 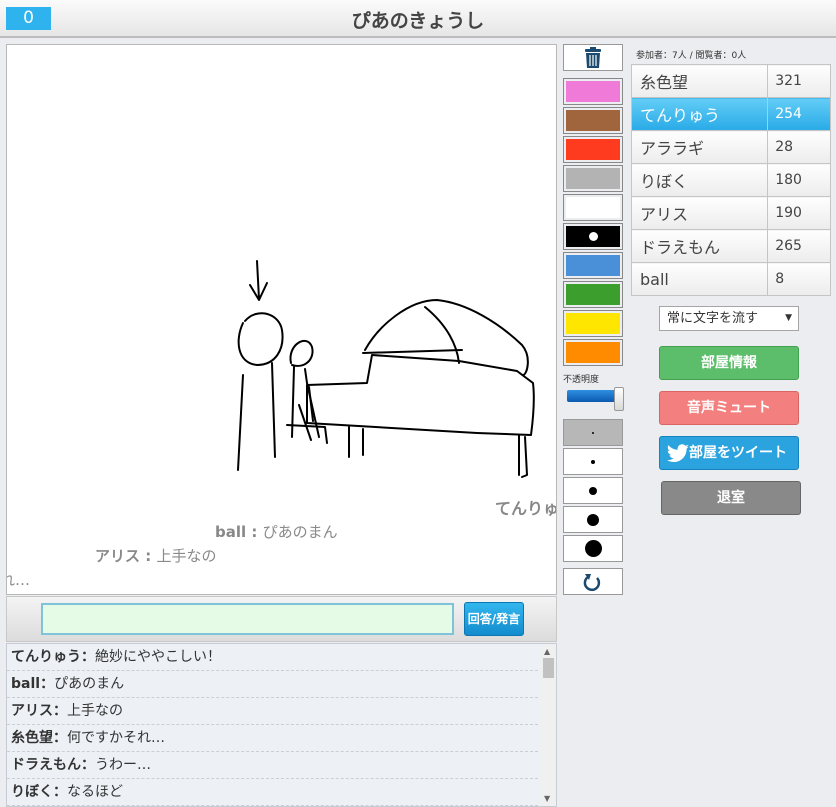 I want to click on drawing-strokes, so click(x=386, y=369).